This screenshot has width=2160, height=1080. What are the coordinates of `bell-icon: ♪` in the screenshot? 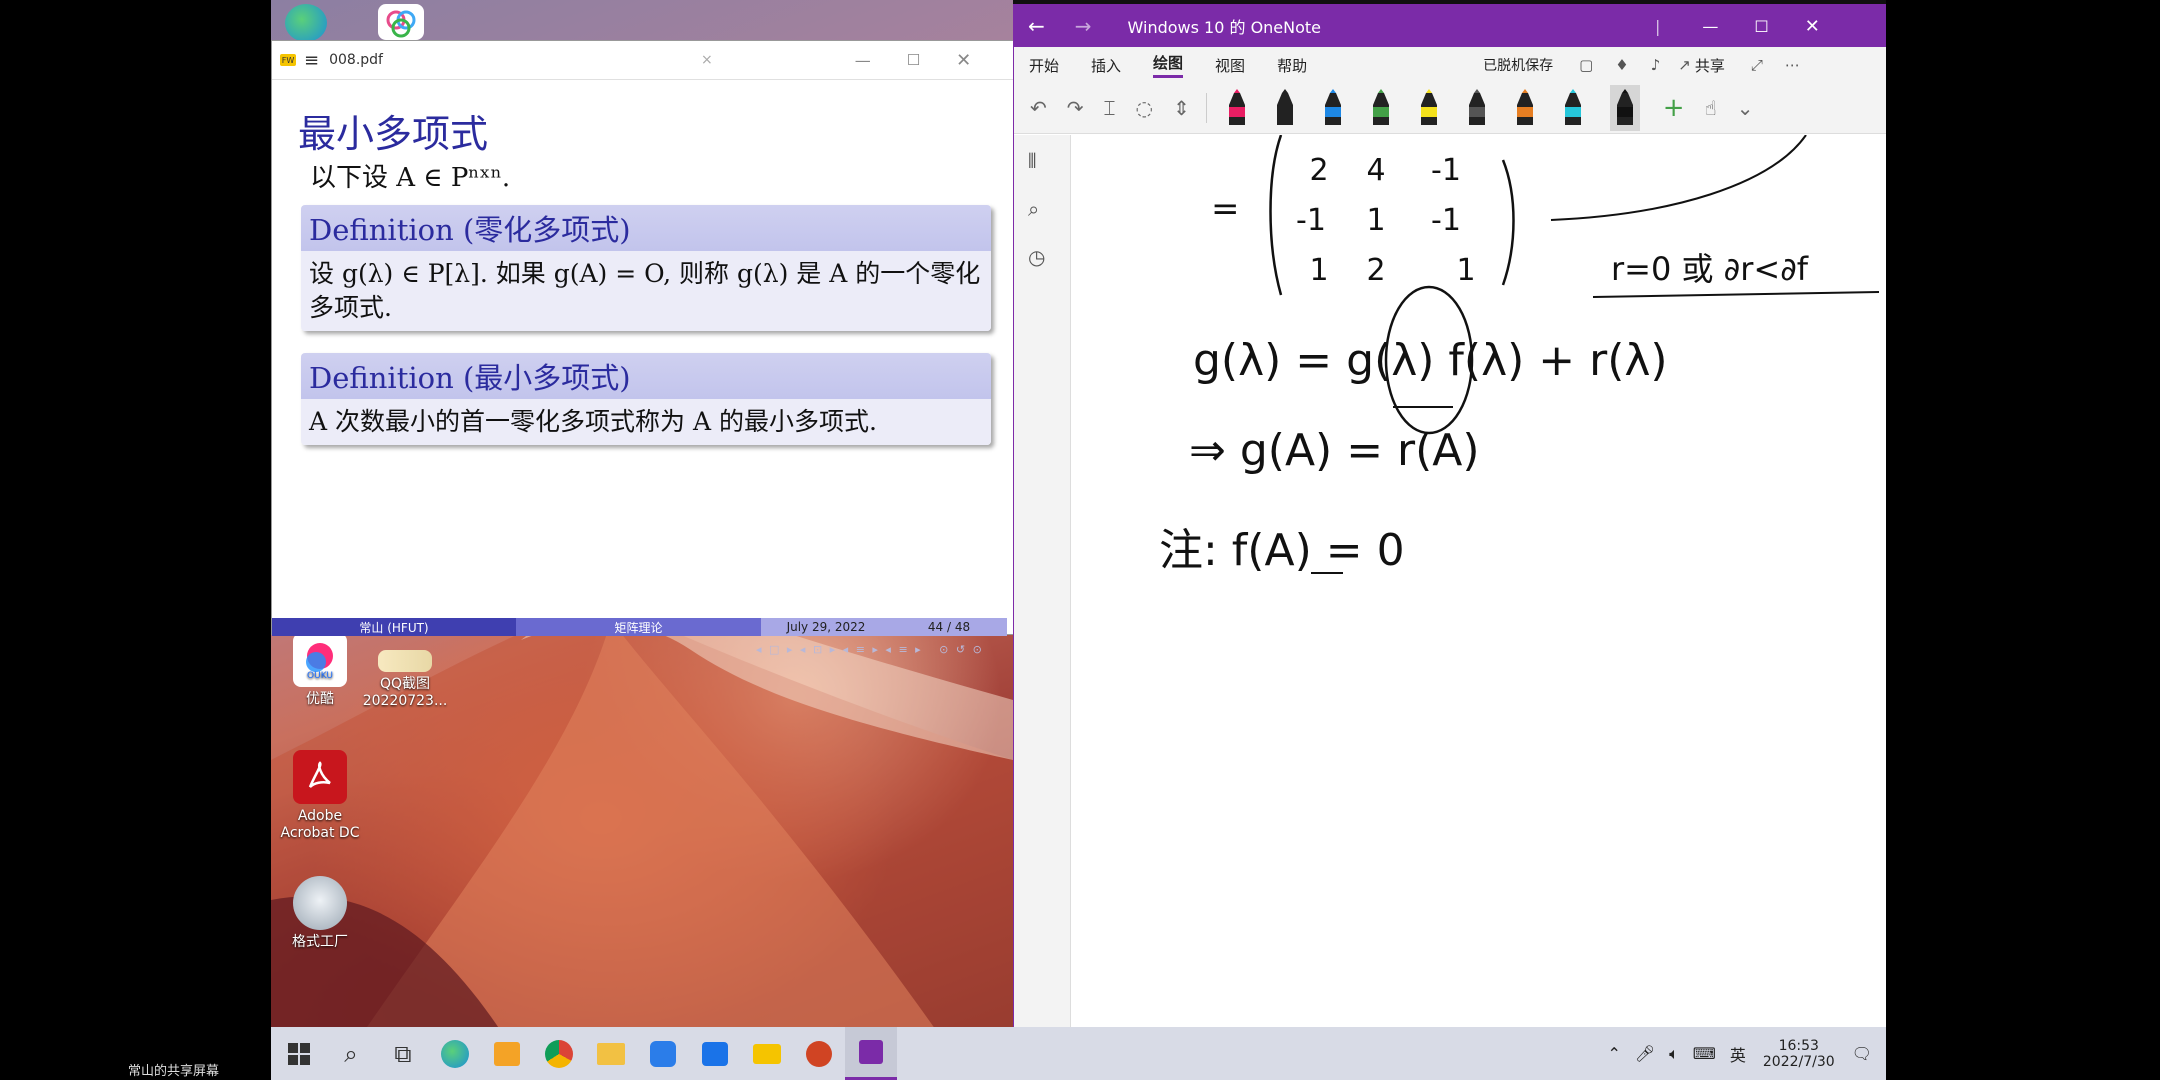 It's located at (1656, 65).